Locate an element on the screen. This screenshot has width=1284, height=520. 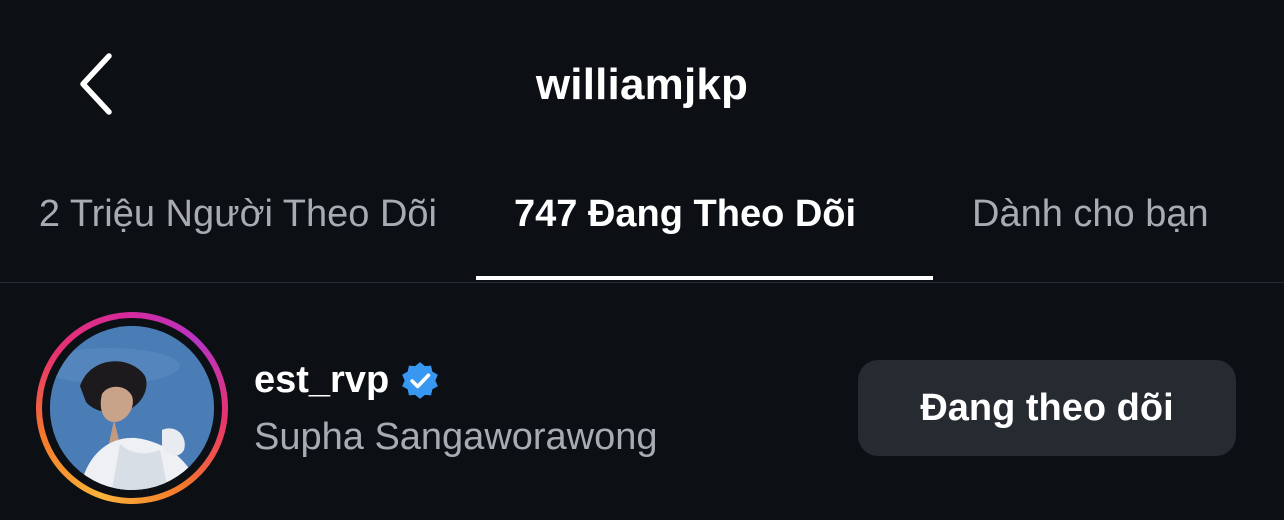
tab-for-you: Dành cho bạn is located at coordinates (1090, 214).